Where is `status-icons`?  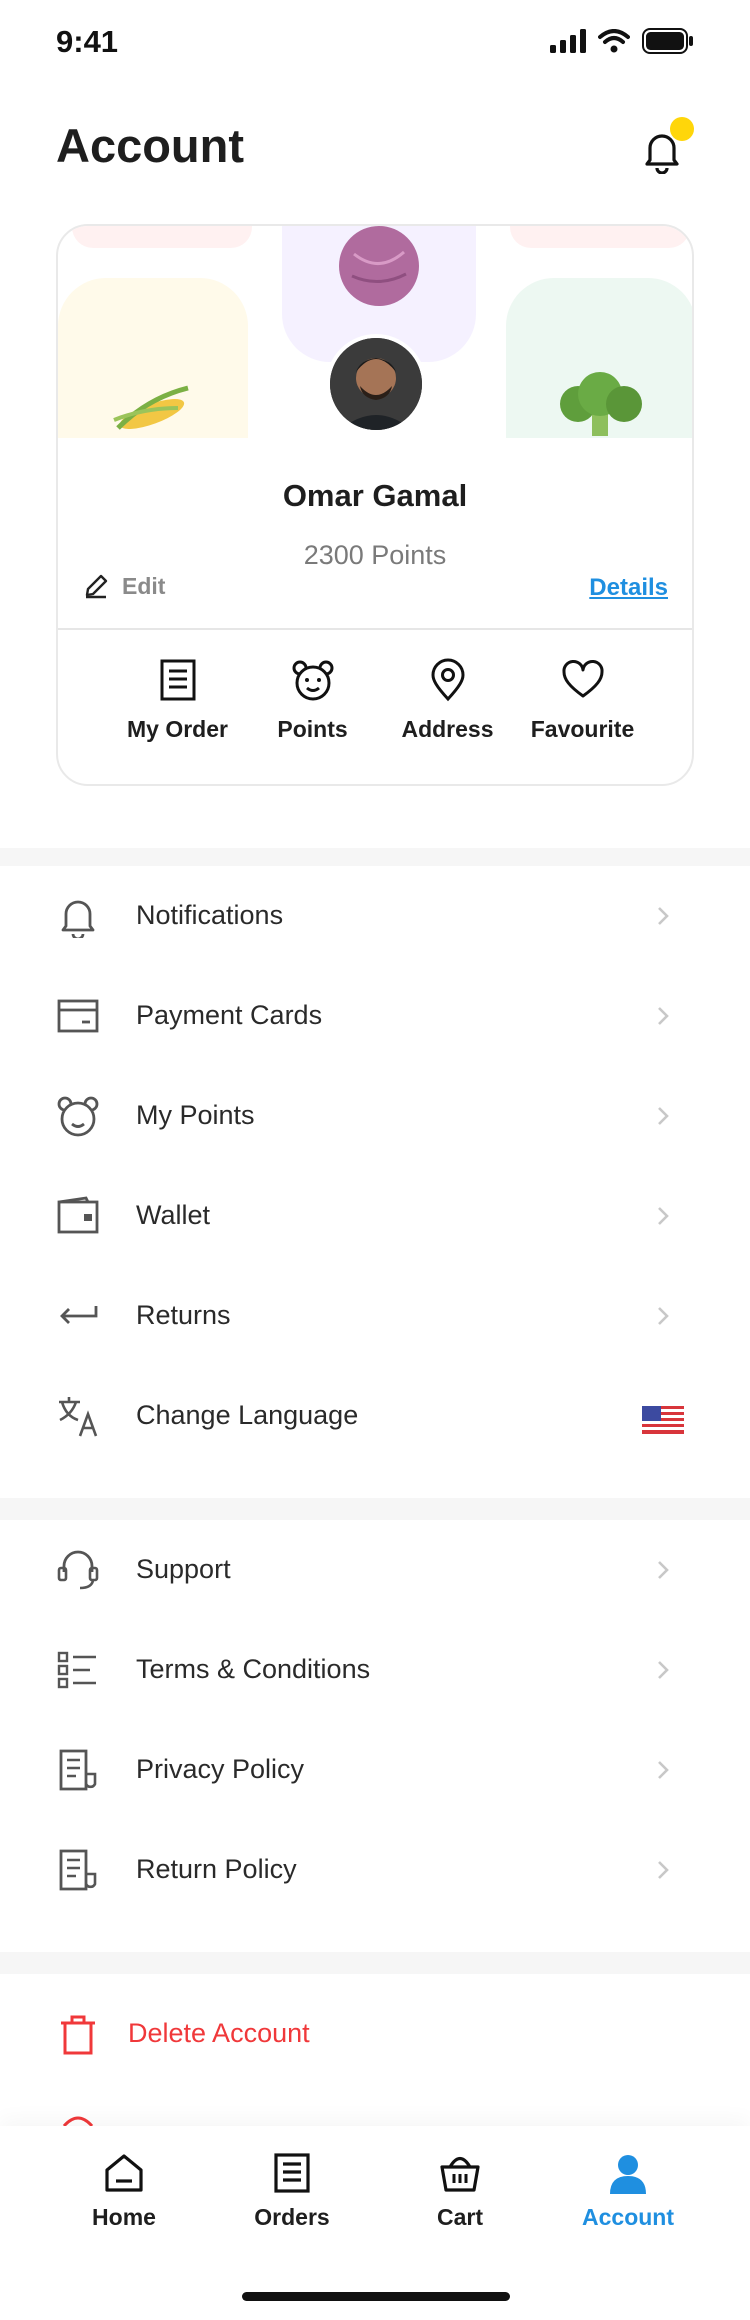 status-icons is located at coordinates (622, 41).